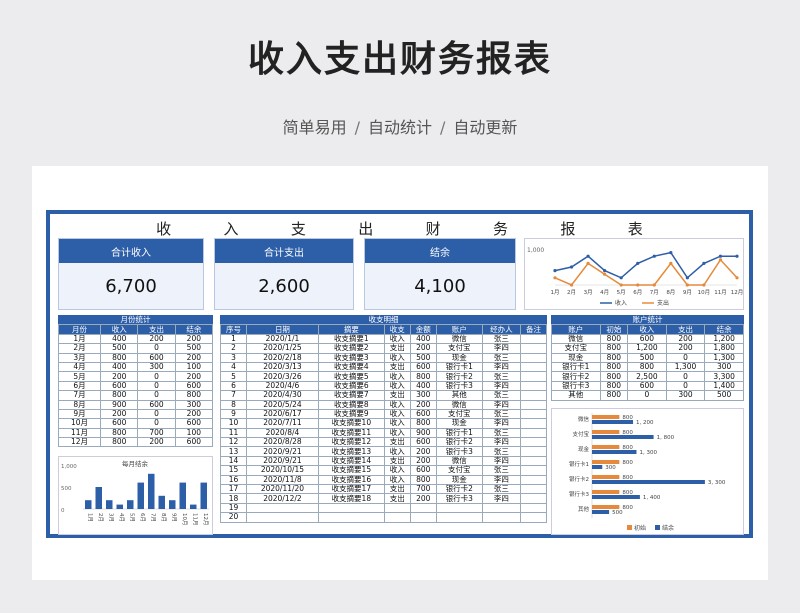  What do you see at coordinates (685, 376) in the screenshot?
I see `table-cell: 0` at bounding box center [685, 376].